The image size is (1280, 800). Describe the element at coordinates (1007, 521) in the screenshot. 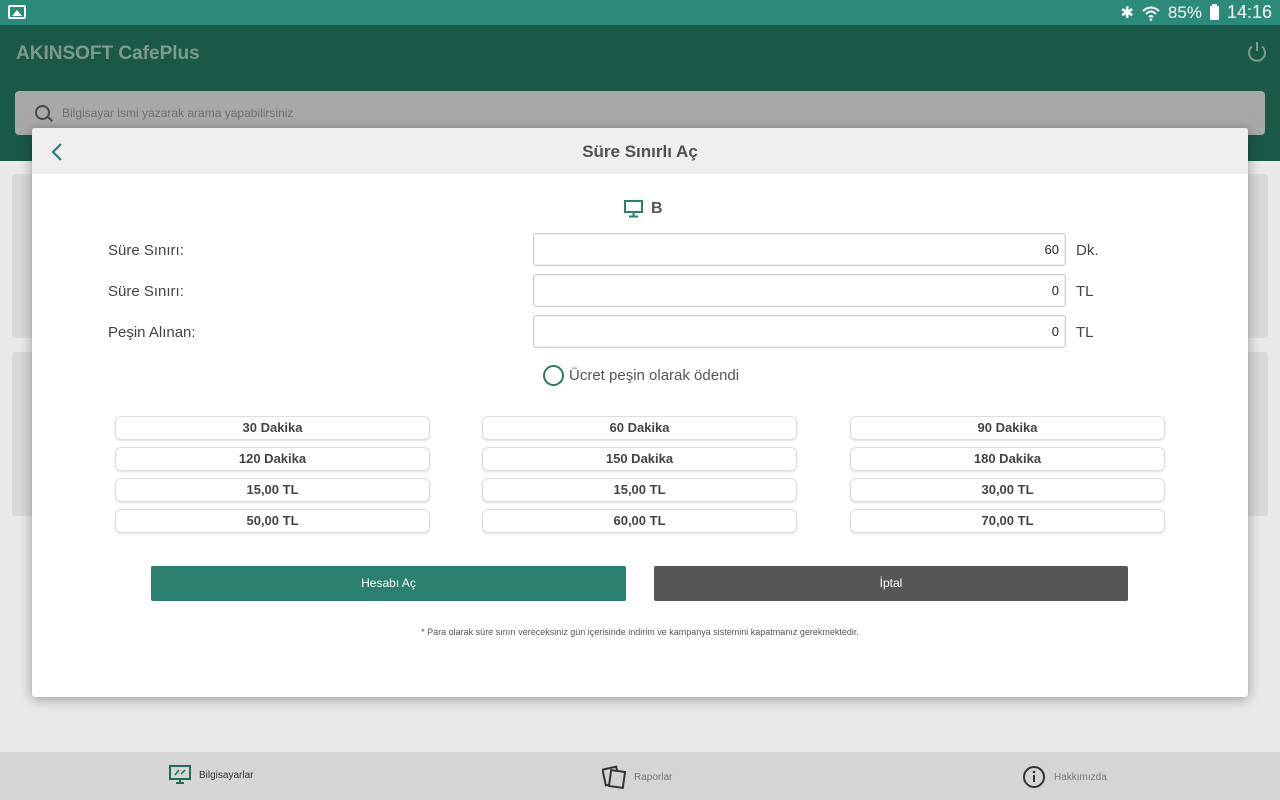

I see `preset-button: 70,00 TL` at that location.